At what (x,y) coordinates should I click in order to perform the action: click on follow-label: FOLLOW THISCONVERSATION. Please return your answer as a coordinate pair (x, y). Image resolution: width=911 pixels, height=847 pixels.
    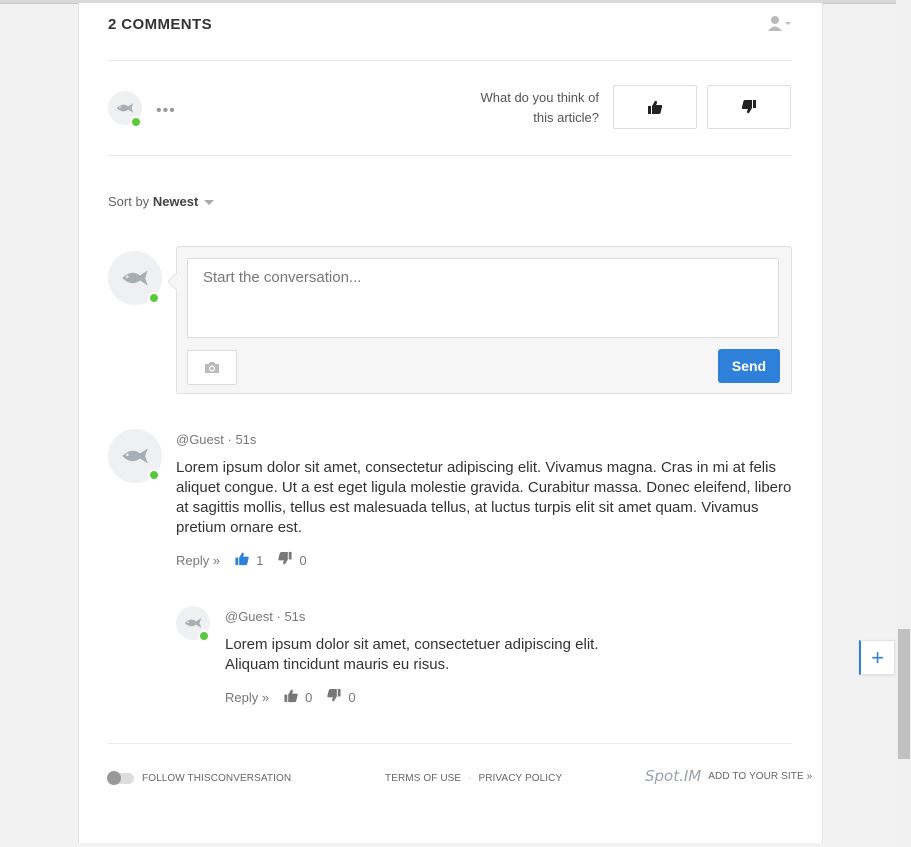
    Looking at the image, I should click on (217, 778).